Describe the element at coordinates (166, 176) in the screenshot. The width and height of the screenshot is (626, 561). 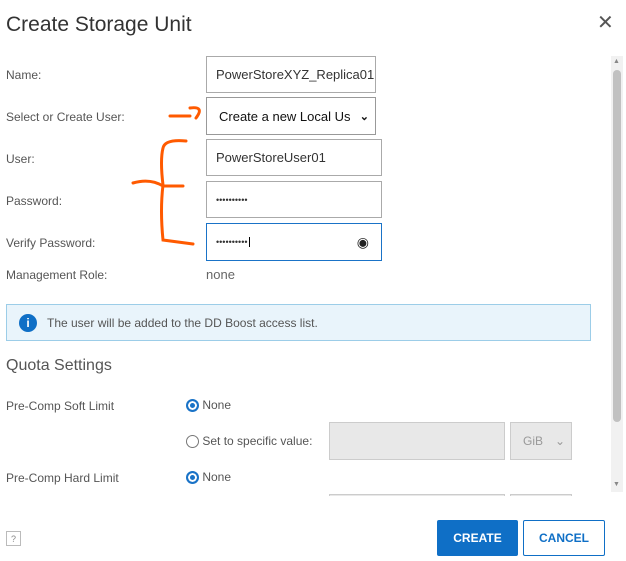
I see `orange-annotations` at that location.